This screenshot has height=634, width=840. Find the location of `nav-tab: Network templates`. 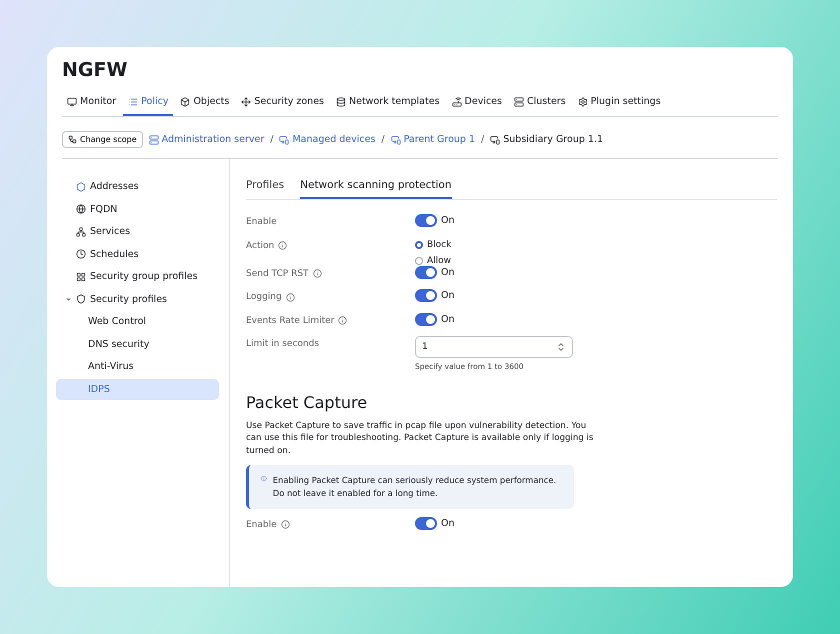

nav-tab: Network templates is located at coordinates (388, 103).